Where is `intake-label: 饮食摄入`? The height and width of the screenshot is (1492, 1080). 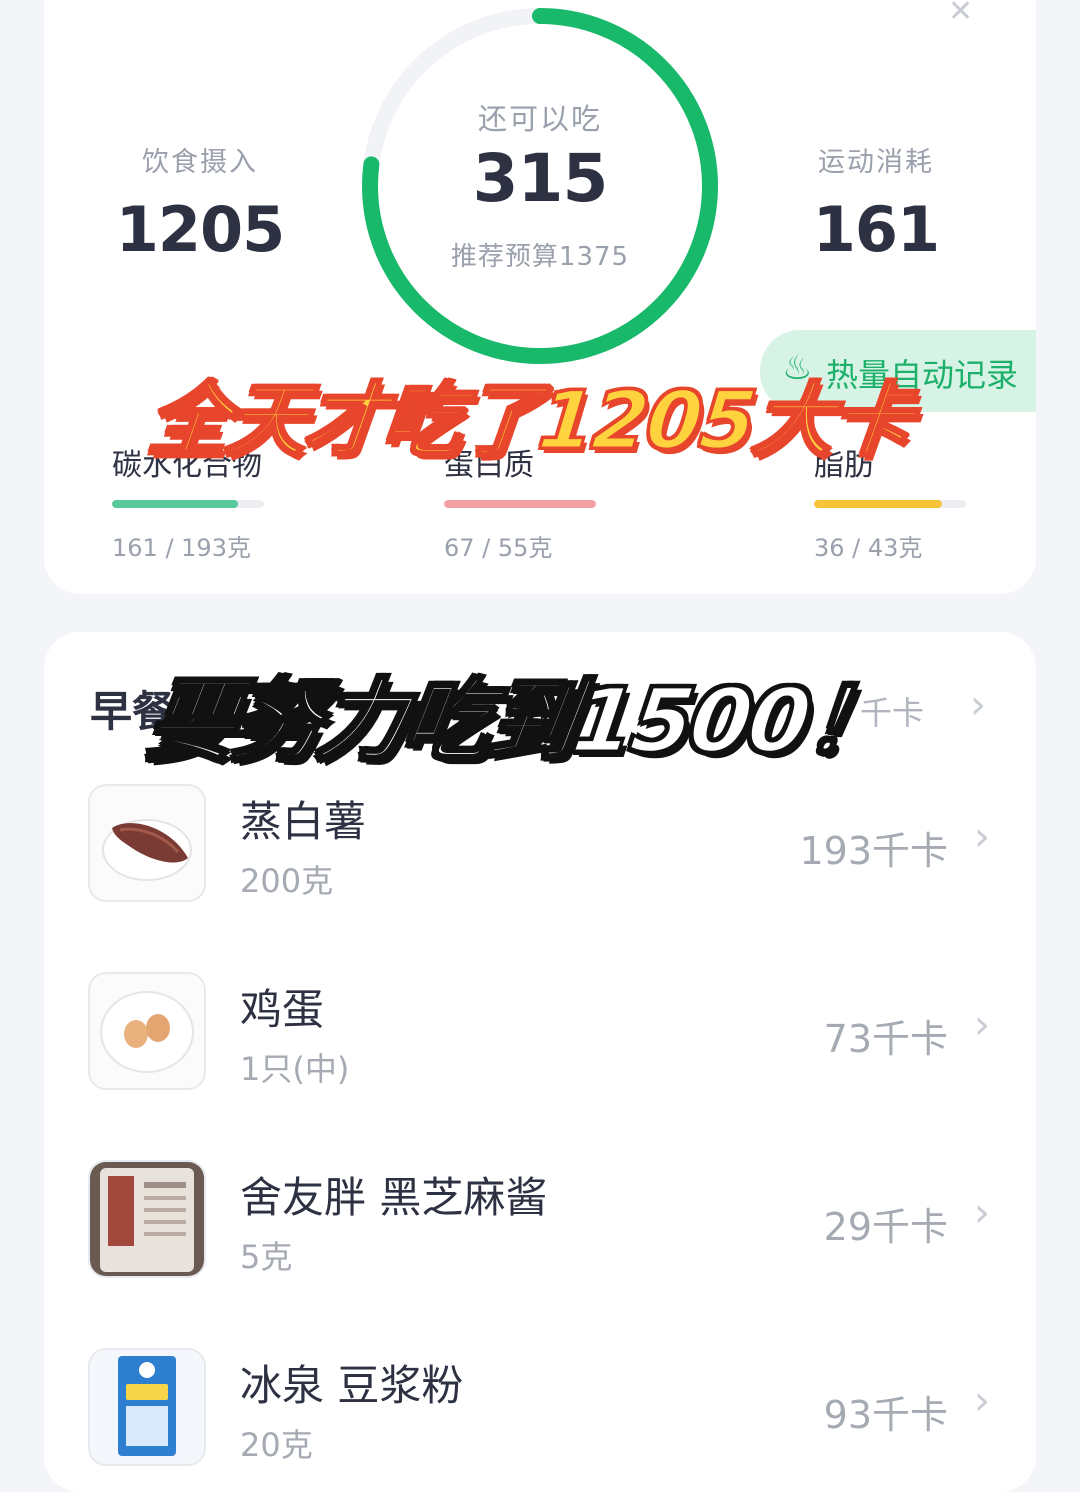
intake-label: 饮食摄入 is located at coordinates (200, 162).